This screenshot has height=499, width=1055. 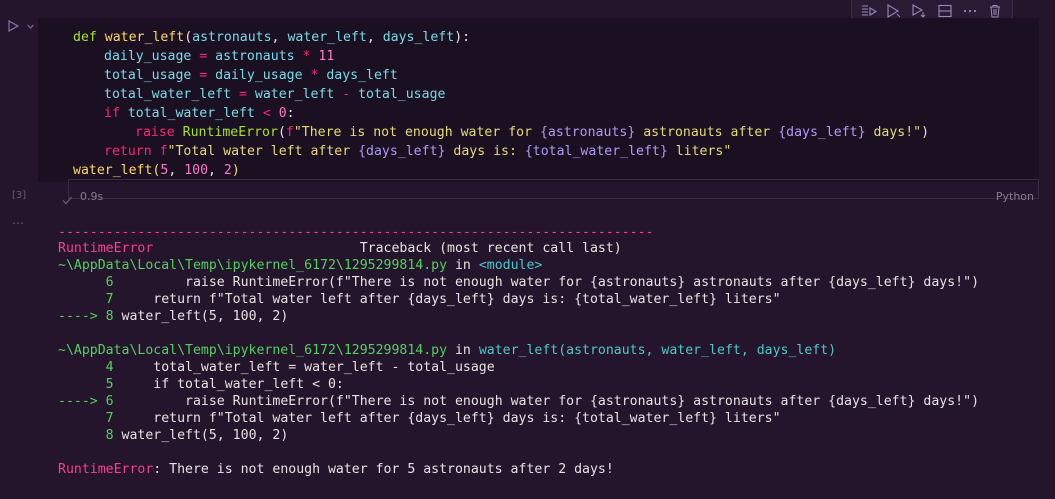 What do you see at coordinates (945, 11) in the screenshot?
I see `split-cell-icon` at bounding box center [945, 11].